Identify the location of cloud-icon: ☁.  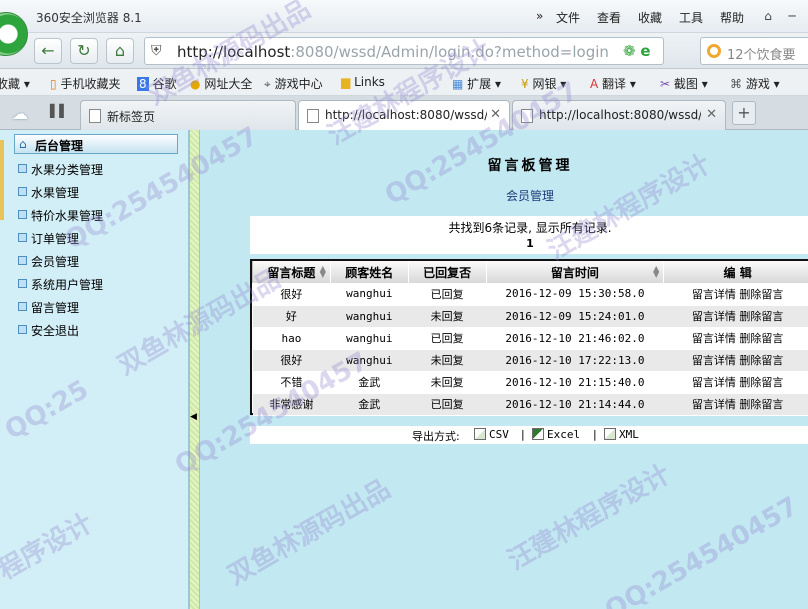
(20, 113).